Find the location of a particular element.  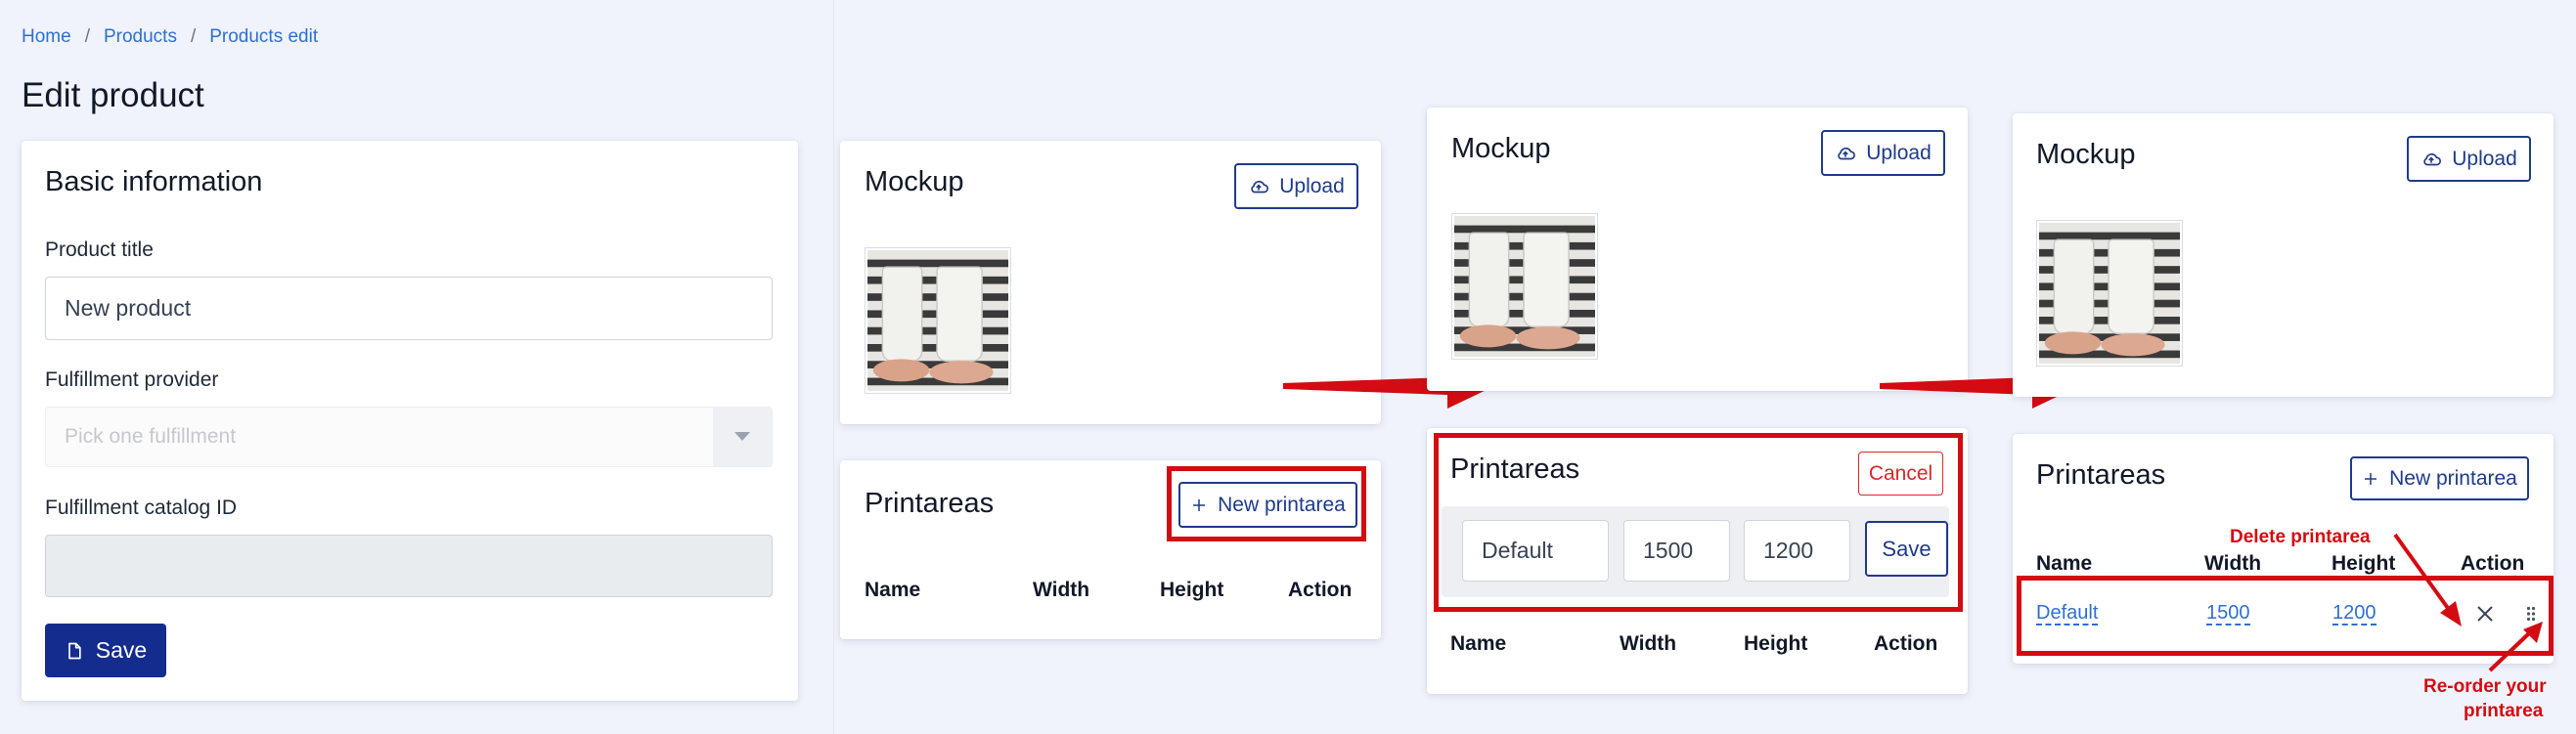

highlight-printarea-row is located at coordinates (2285, 616).